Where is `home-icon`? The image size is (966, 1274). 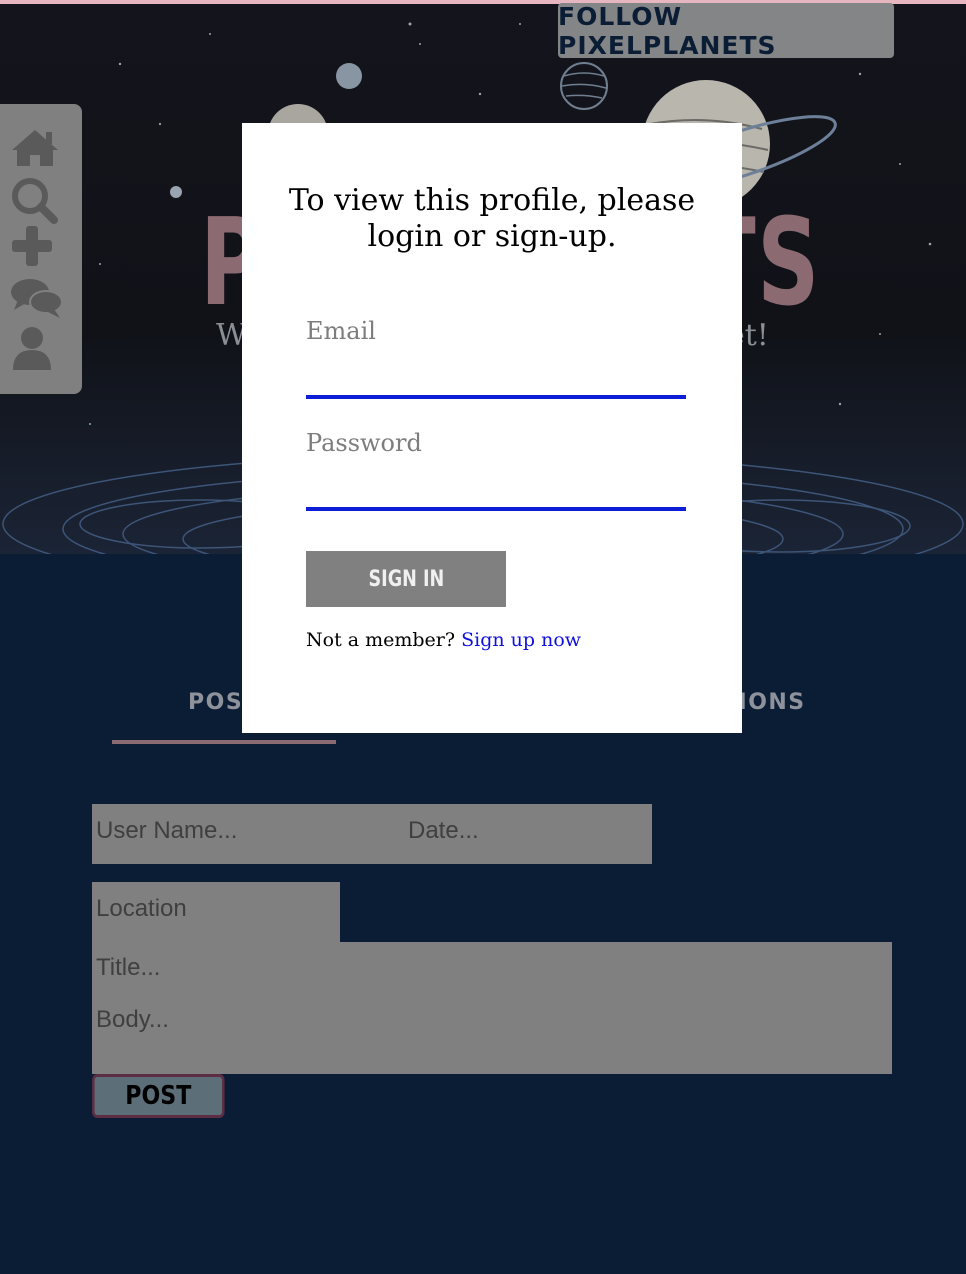 home-icon is located at coordinates (35, 148).